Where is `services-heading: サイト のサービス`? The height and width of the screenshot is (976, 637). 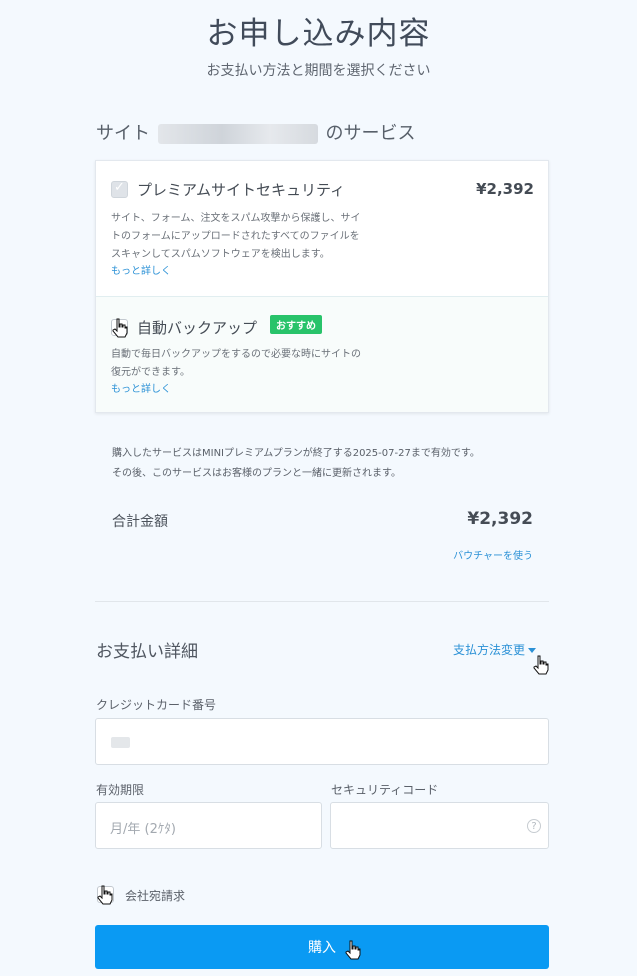 services-heading: サイト のサービス is located at coordinates (255, 132).